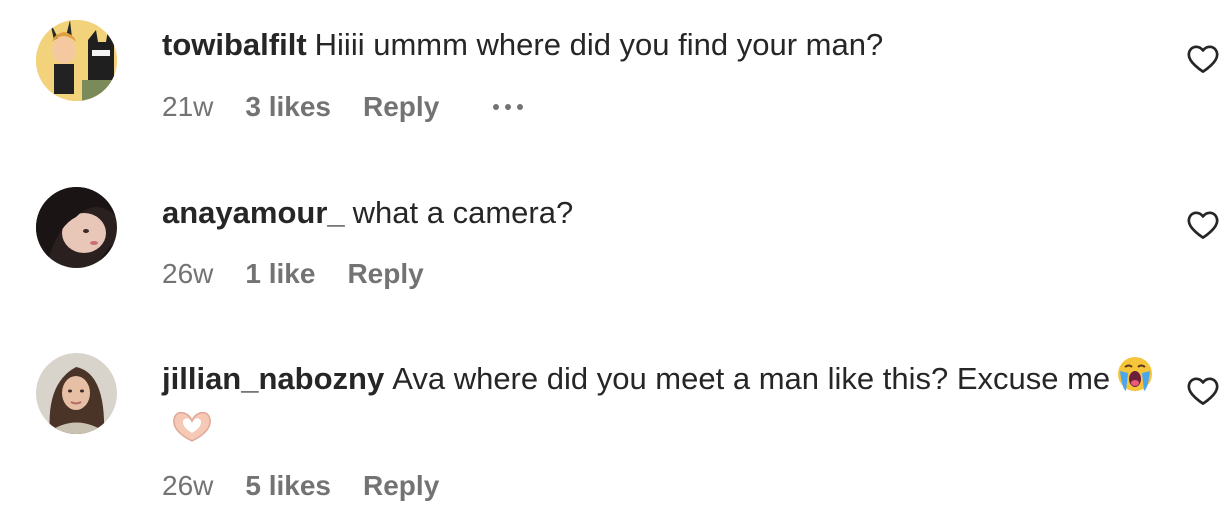 This screenshot has height=526, width=1231. I want to click on comment-likes: 3 likes, so click(288, 107).